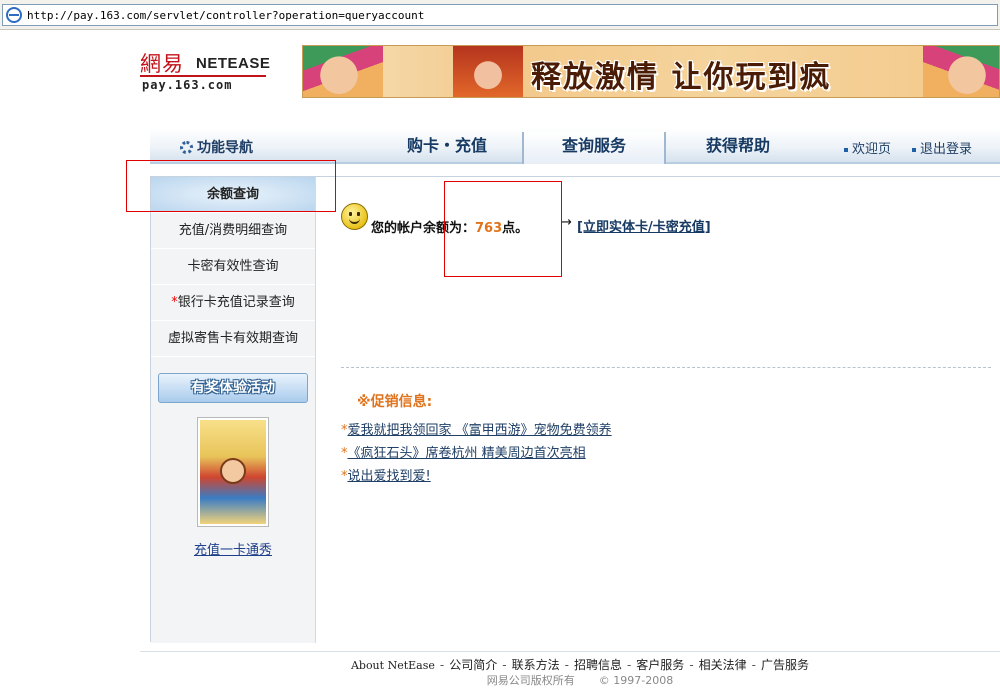 The height and width of the screenshot is (698, 1000). What do you see at coordinates (395, 402) in the screenshot?
I see `promo-title: ※促销信息:` at bounding box center [395, 402].